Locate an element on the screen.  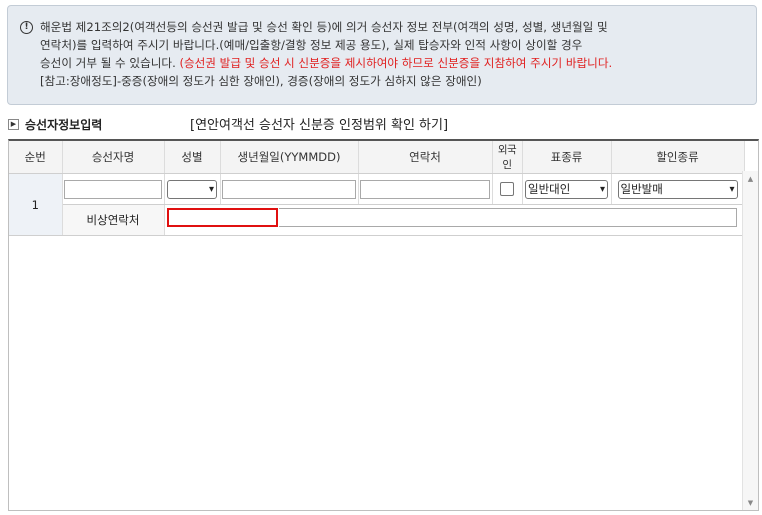
table-row: 1 ▾ 일반대인 ▾ 일반발매 ▾ is located at coordinates (377, 204).